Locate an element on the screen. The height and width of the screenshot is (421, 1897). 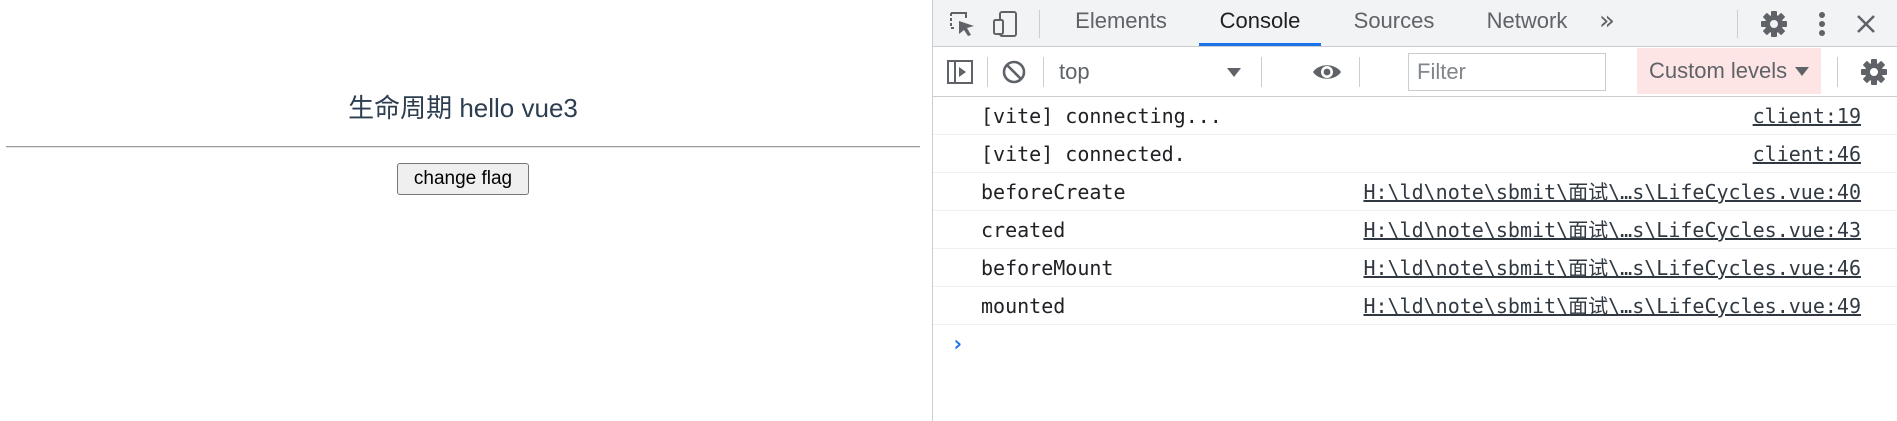
tab-console: Console is located at coordinates (1260, 23).